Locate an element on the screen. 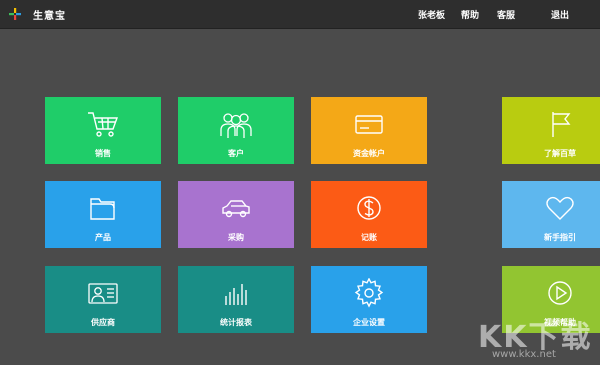 This screenshot has height=365, width=600. tile-products: 产品 is located at coordinates (103, 214).